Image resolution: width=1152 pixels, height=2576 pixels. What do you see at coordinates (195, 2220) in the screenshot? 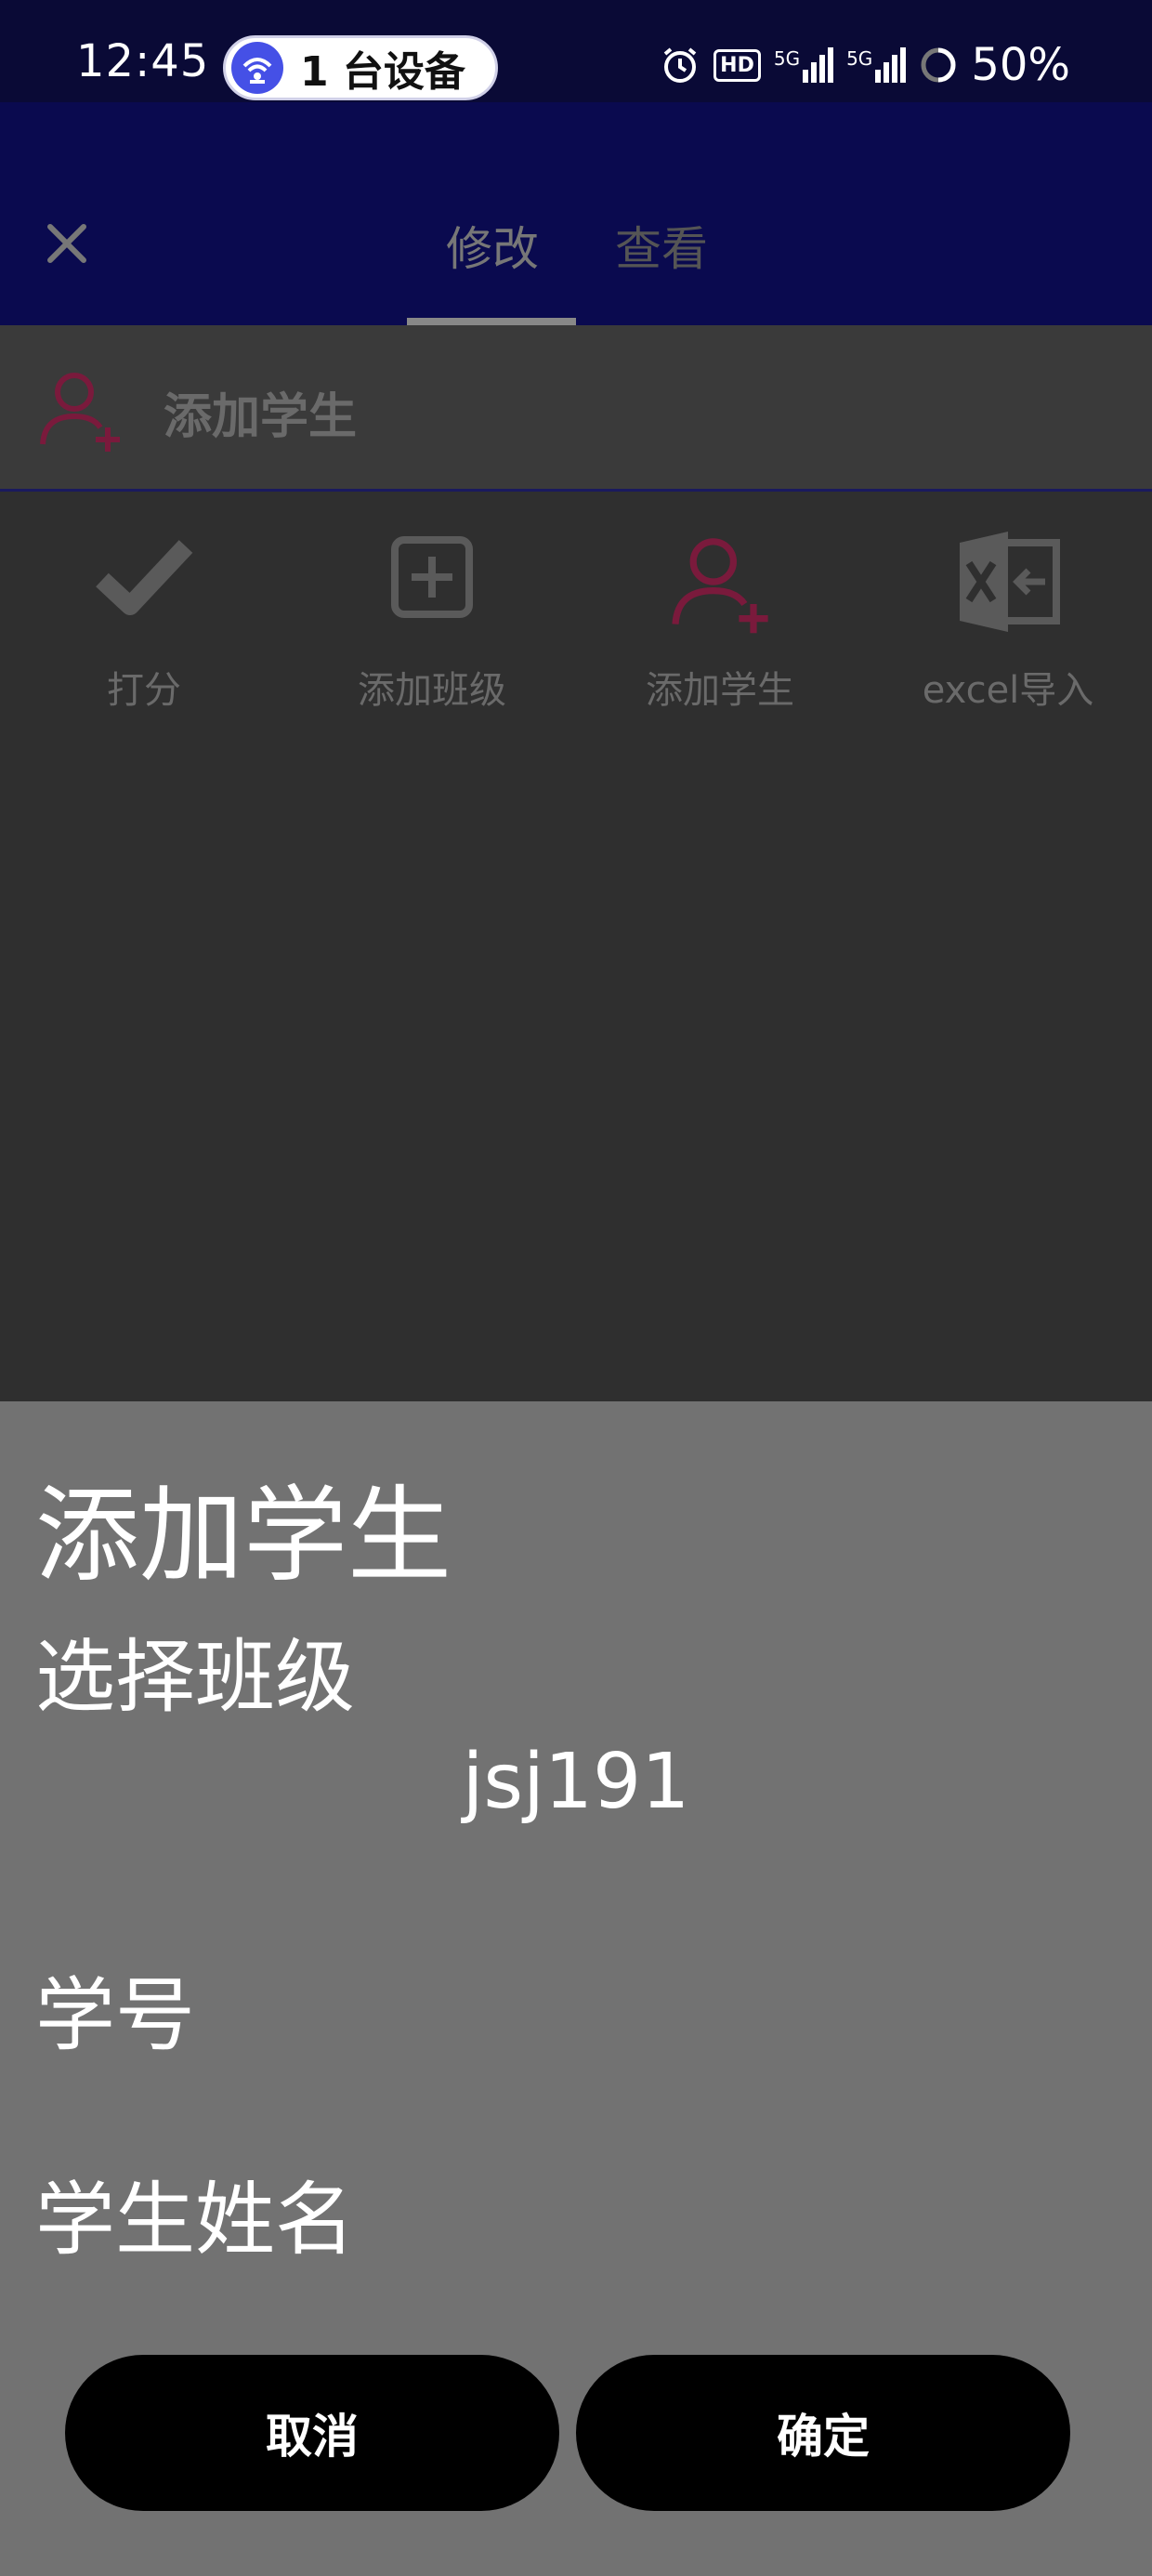
I see `student-name-label: 学生姓名` at bounding box center [195, 2220].